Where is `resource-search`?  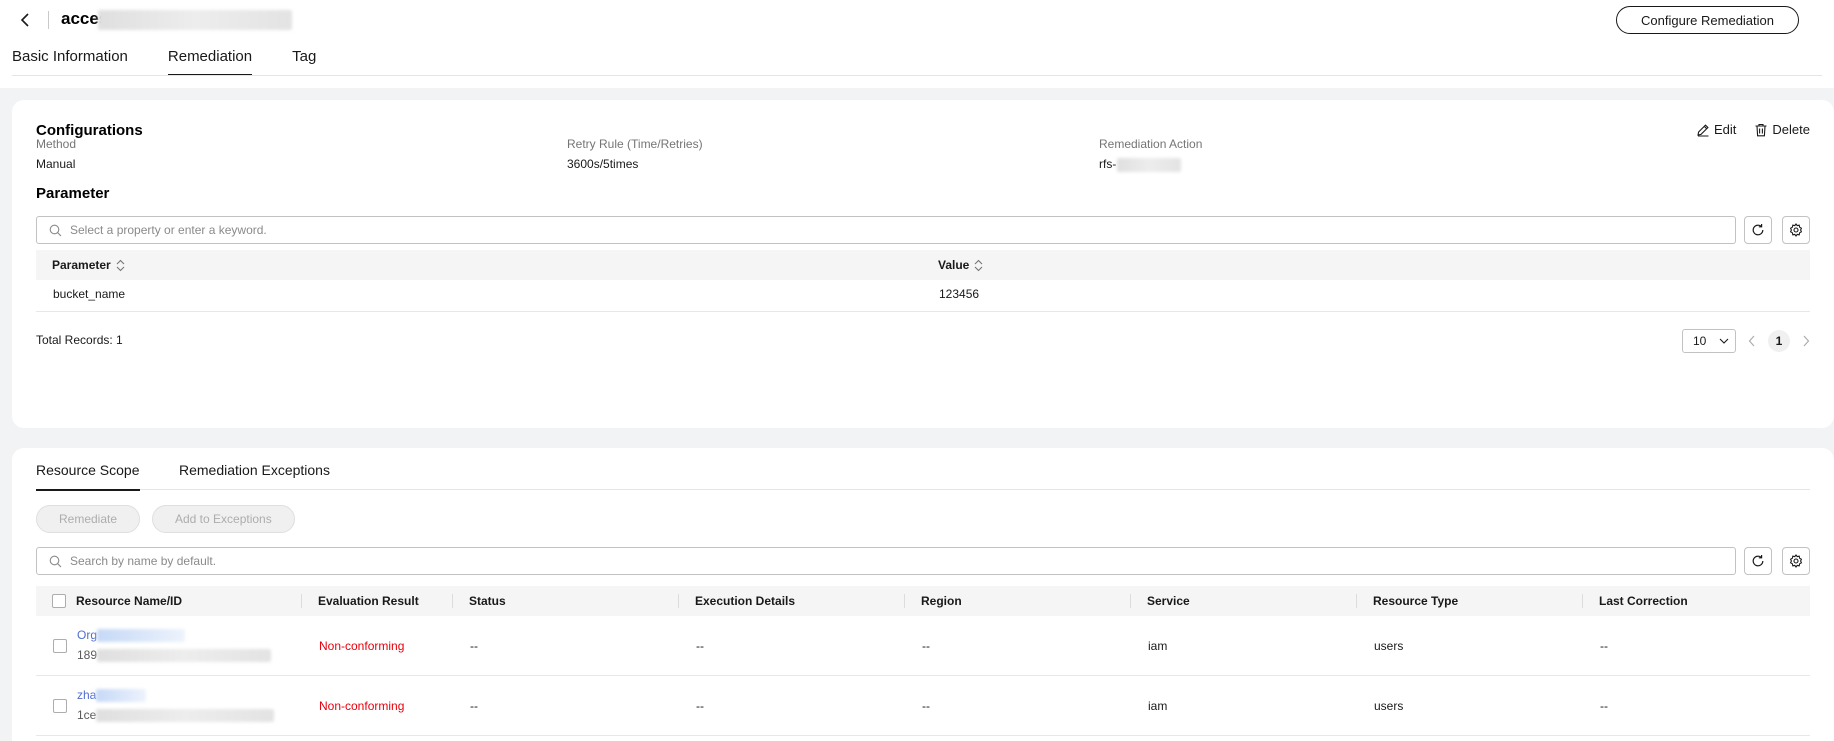 resource-search is located at coordinates (886, 561).